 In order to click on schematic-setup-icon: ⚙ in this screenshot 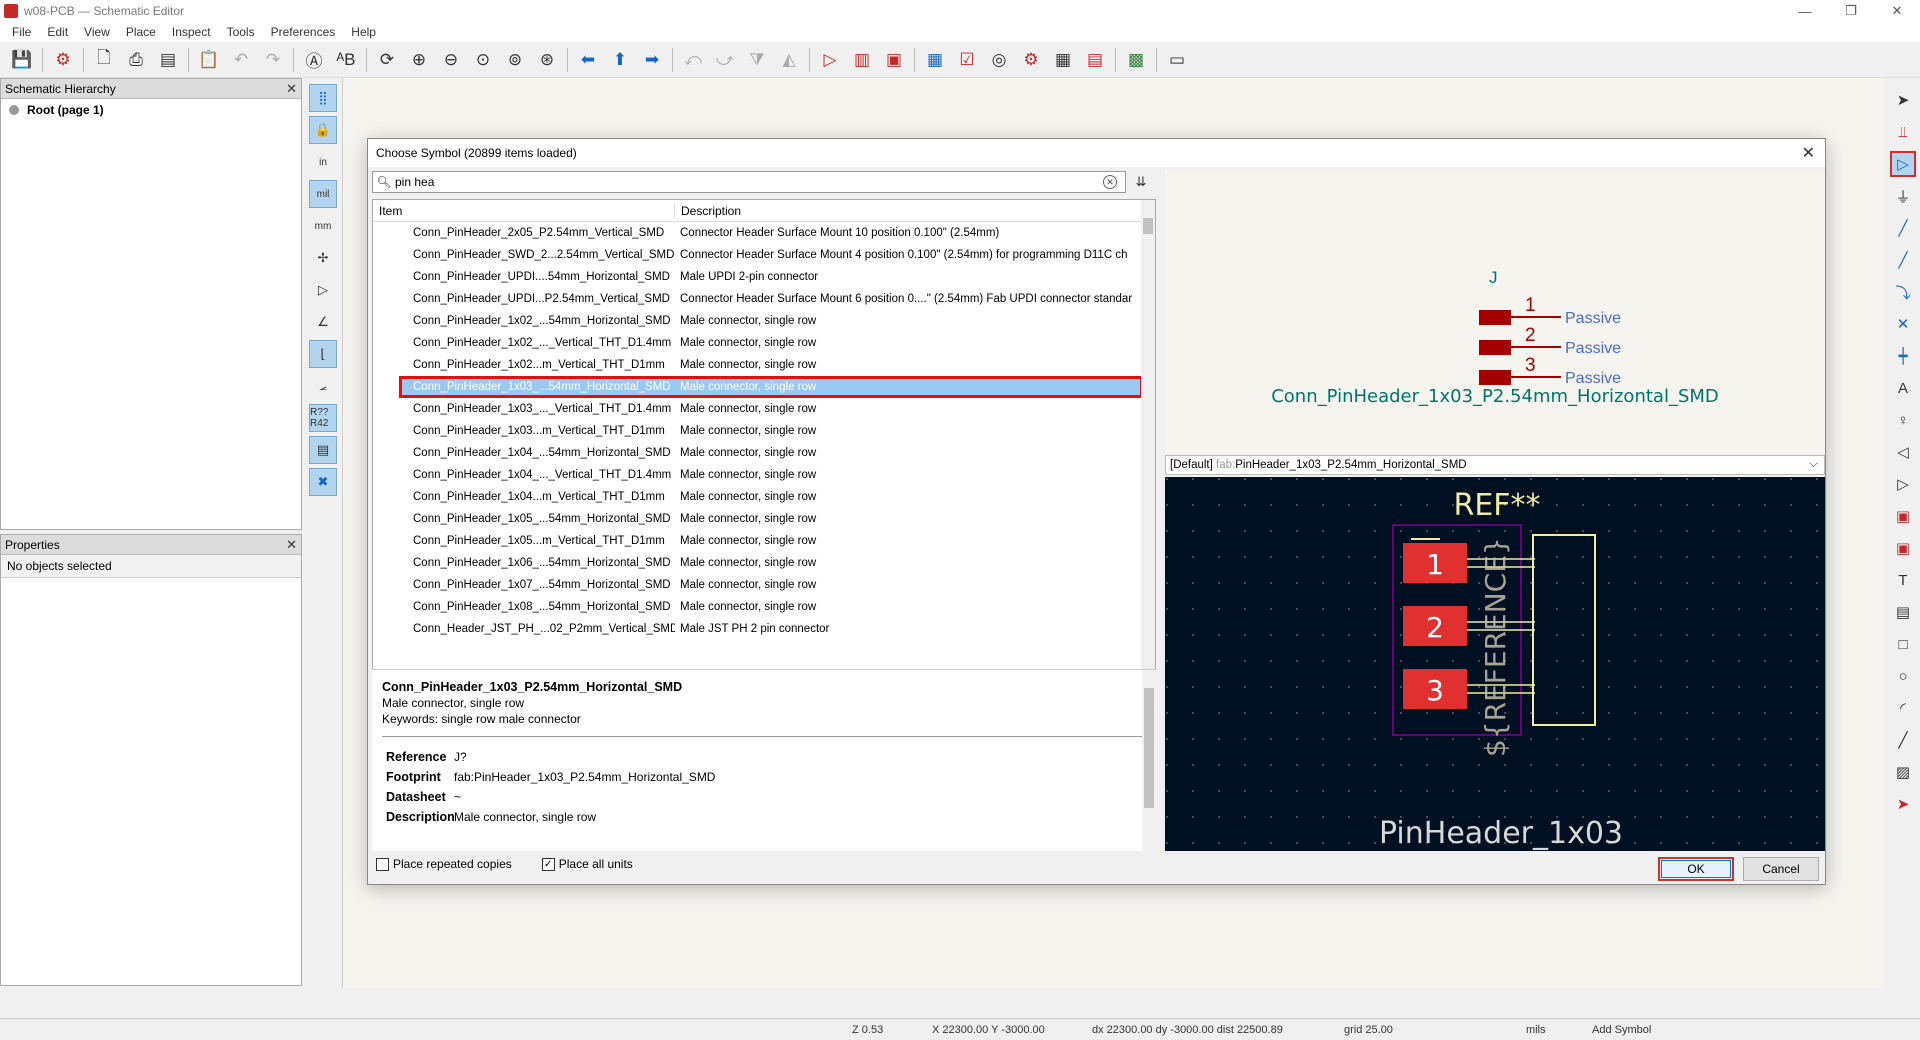, I will do `click(63, 60)`.